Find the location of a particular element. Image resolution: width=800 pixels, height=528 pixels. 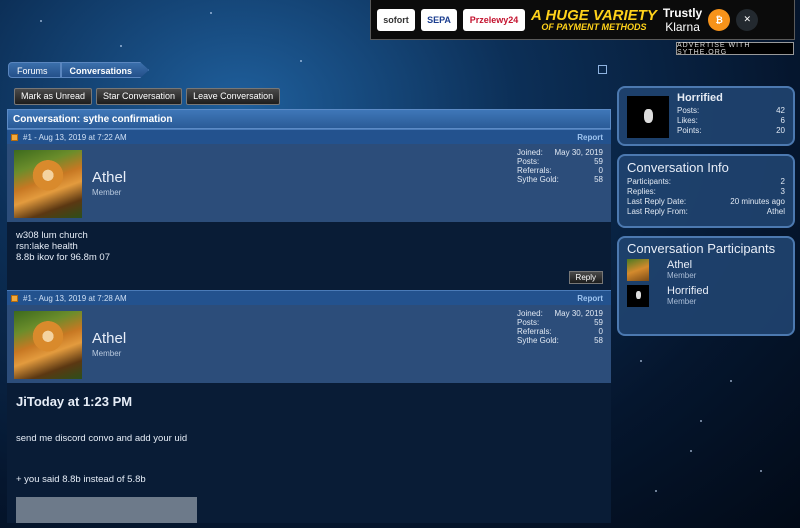

breadcrumb: Forums Conversations is located at coordinates (79, 70).